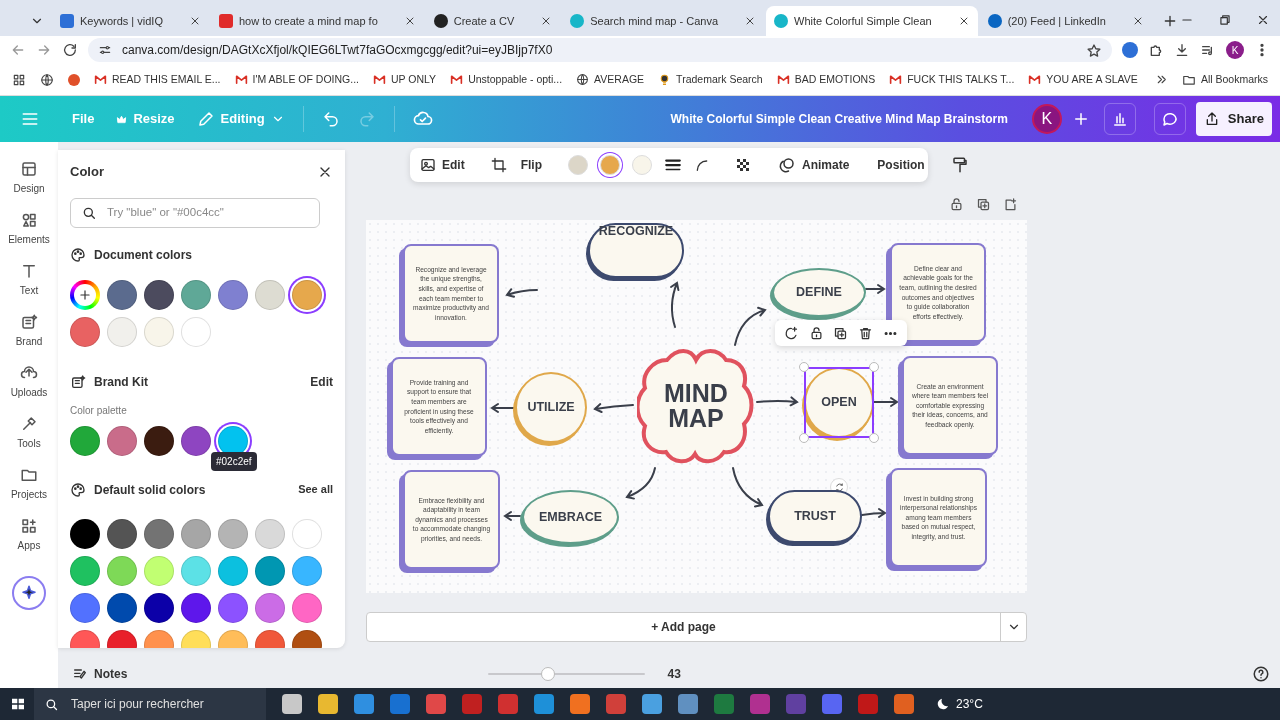 Image resolution: width=1280 pixels, height=720 pixels. I want to click on address-bar: canva.com/design/DAGtXcXfjol/kQIEG6LTwt7faGOcxmgcgg/edit?ui=eyJBIjp7fX0, so click(600, 50).